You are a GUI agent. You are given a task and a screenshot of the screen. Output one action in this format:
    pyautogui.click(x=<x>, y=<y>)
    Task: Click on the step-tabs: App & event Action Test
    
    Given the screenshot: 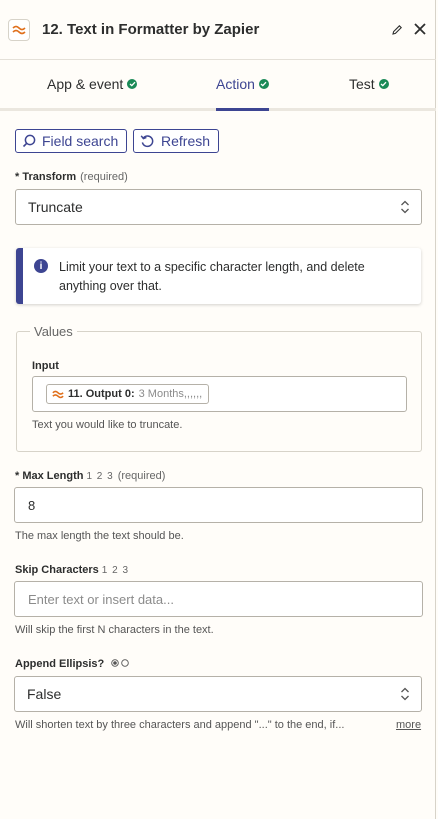 What is the action you would take?
    pyautogui.click(x=218, y=86)
    